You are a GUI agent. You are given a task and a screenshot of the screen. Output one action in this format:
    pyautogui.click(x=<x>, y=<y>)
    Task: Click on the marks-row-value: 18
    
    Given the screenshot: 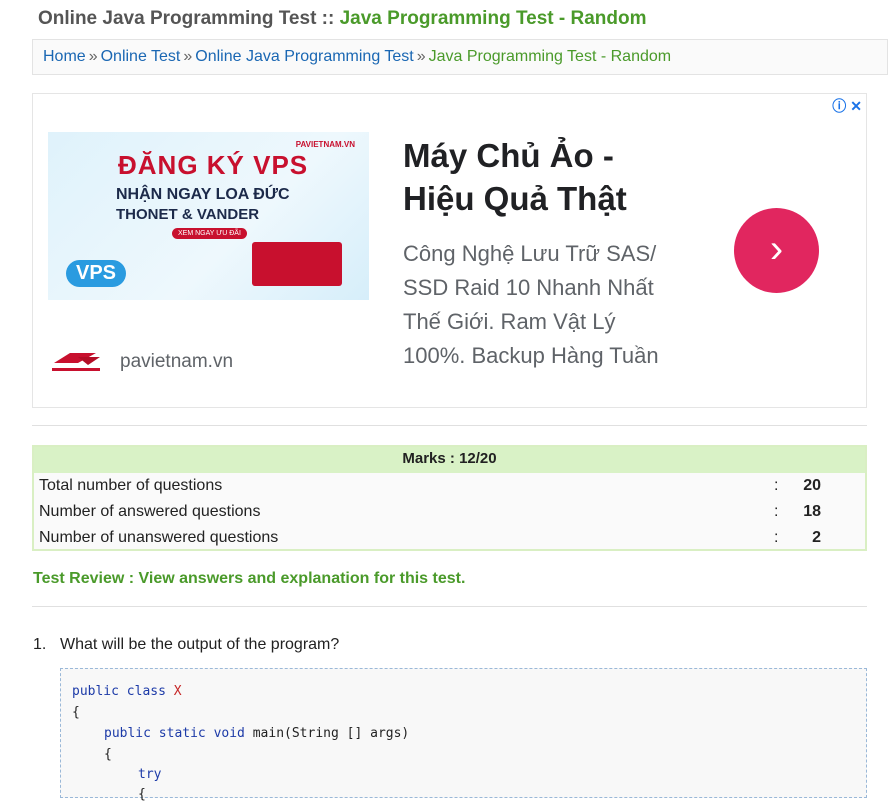 What is the action you would take?
    pyautogui.click(x=812, y=511)
    